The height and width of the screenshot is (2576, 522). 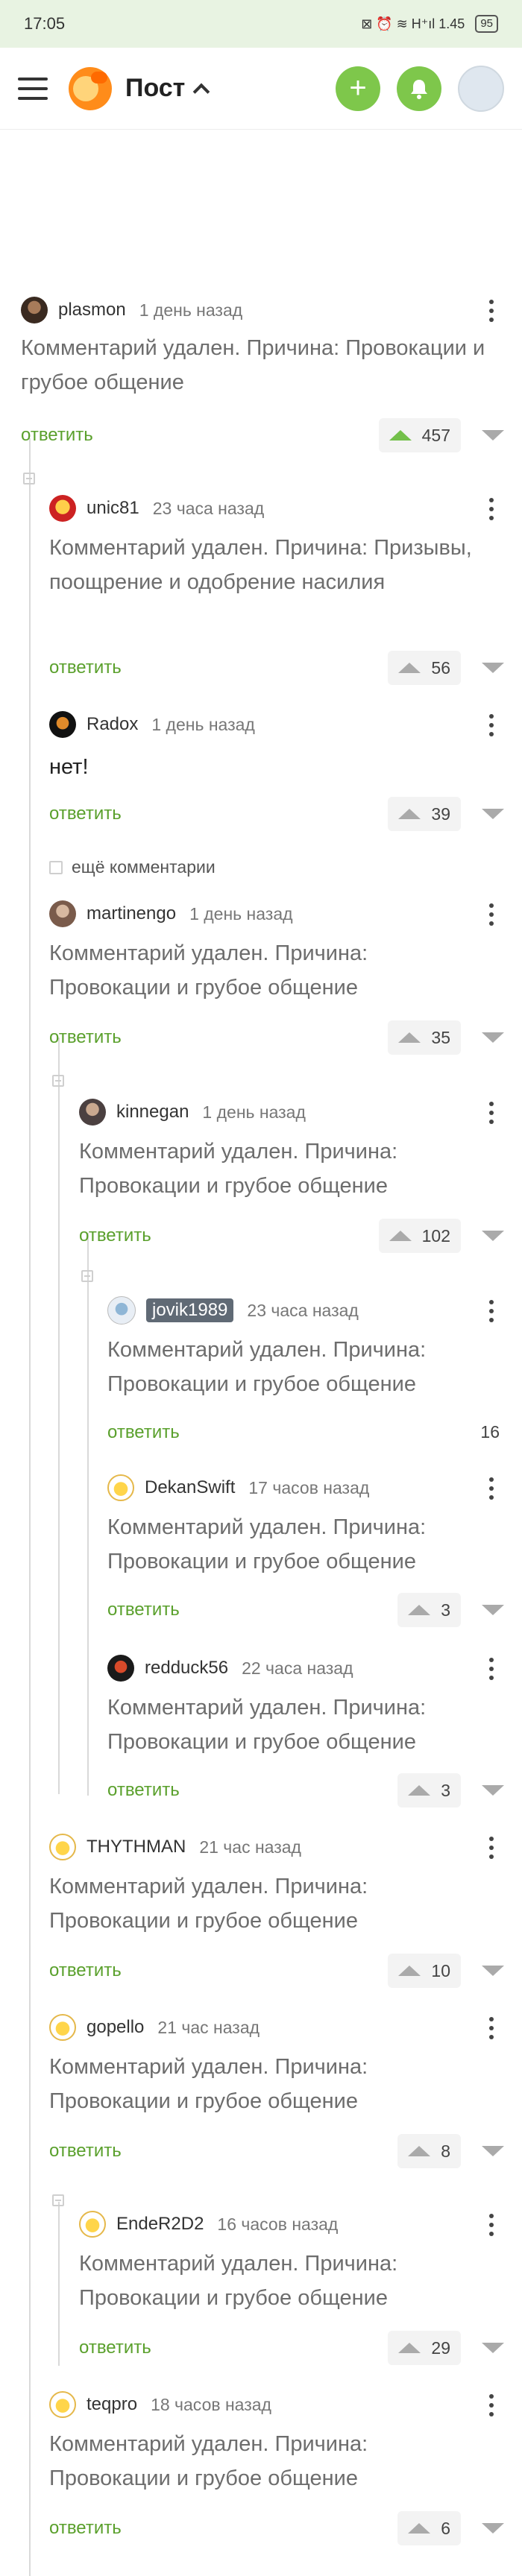 What do you see at coordinates (277, 2225) in the screenshot?
I see `comment-time: 16 часов назад` at bounding box center [277, 2225].